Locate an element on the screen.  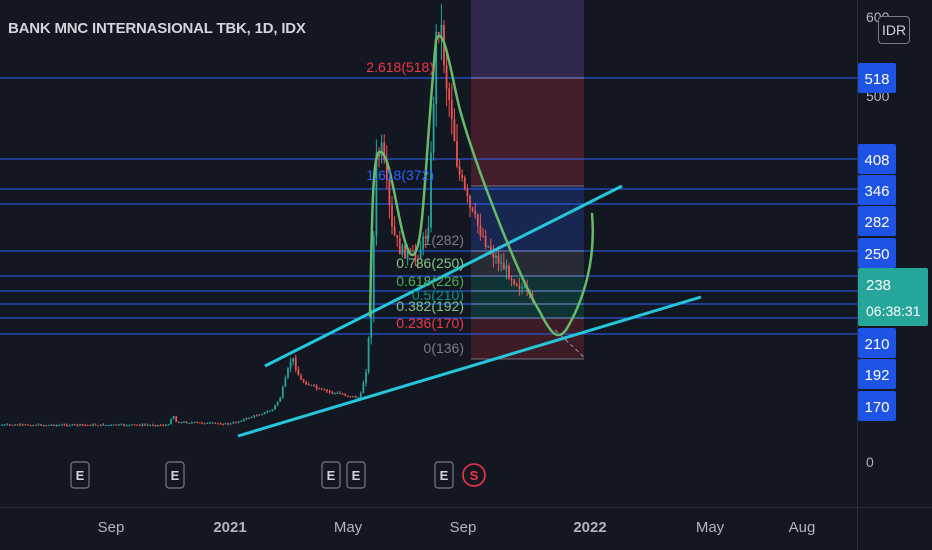
earnings-marker-label: E is located at coordinates (175, 475).